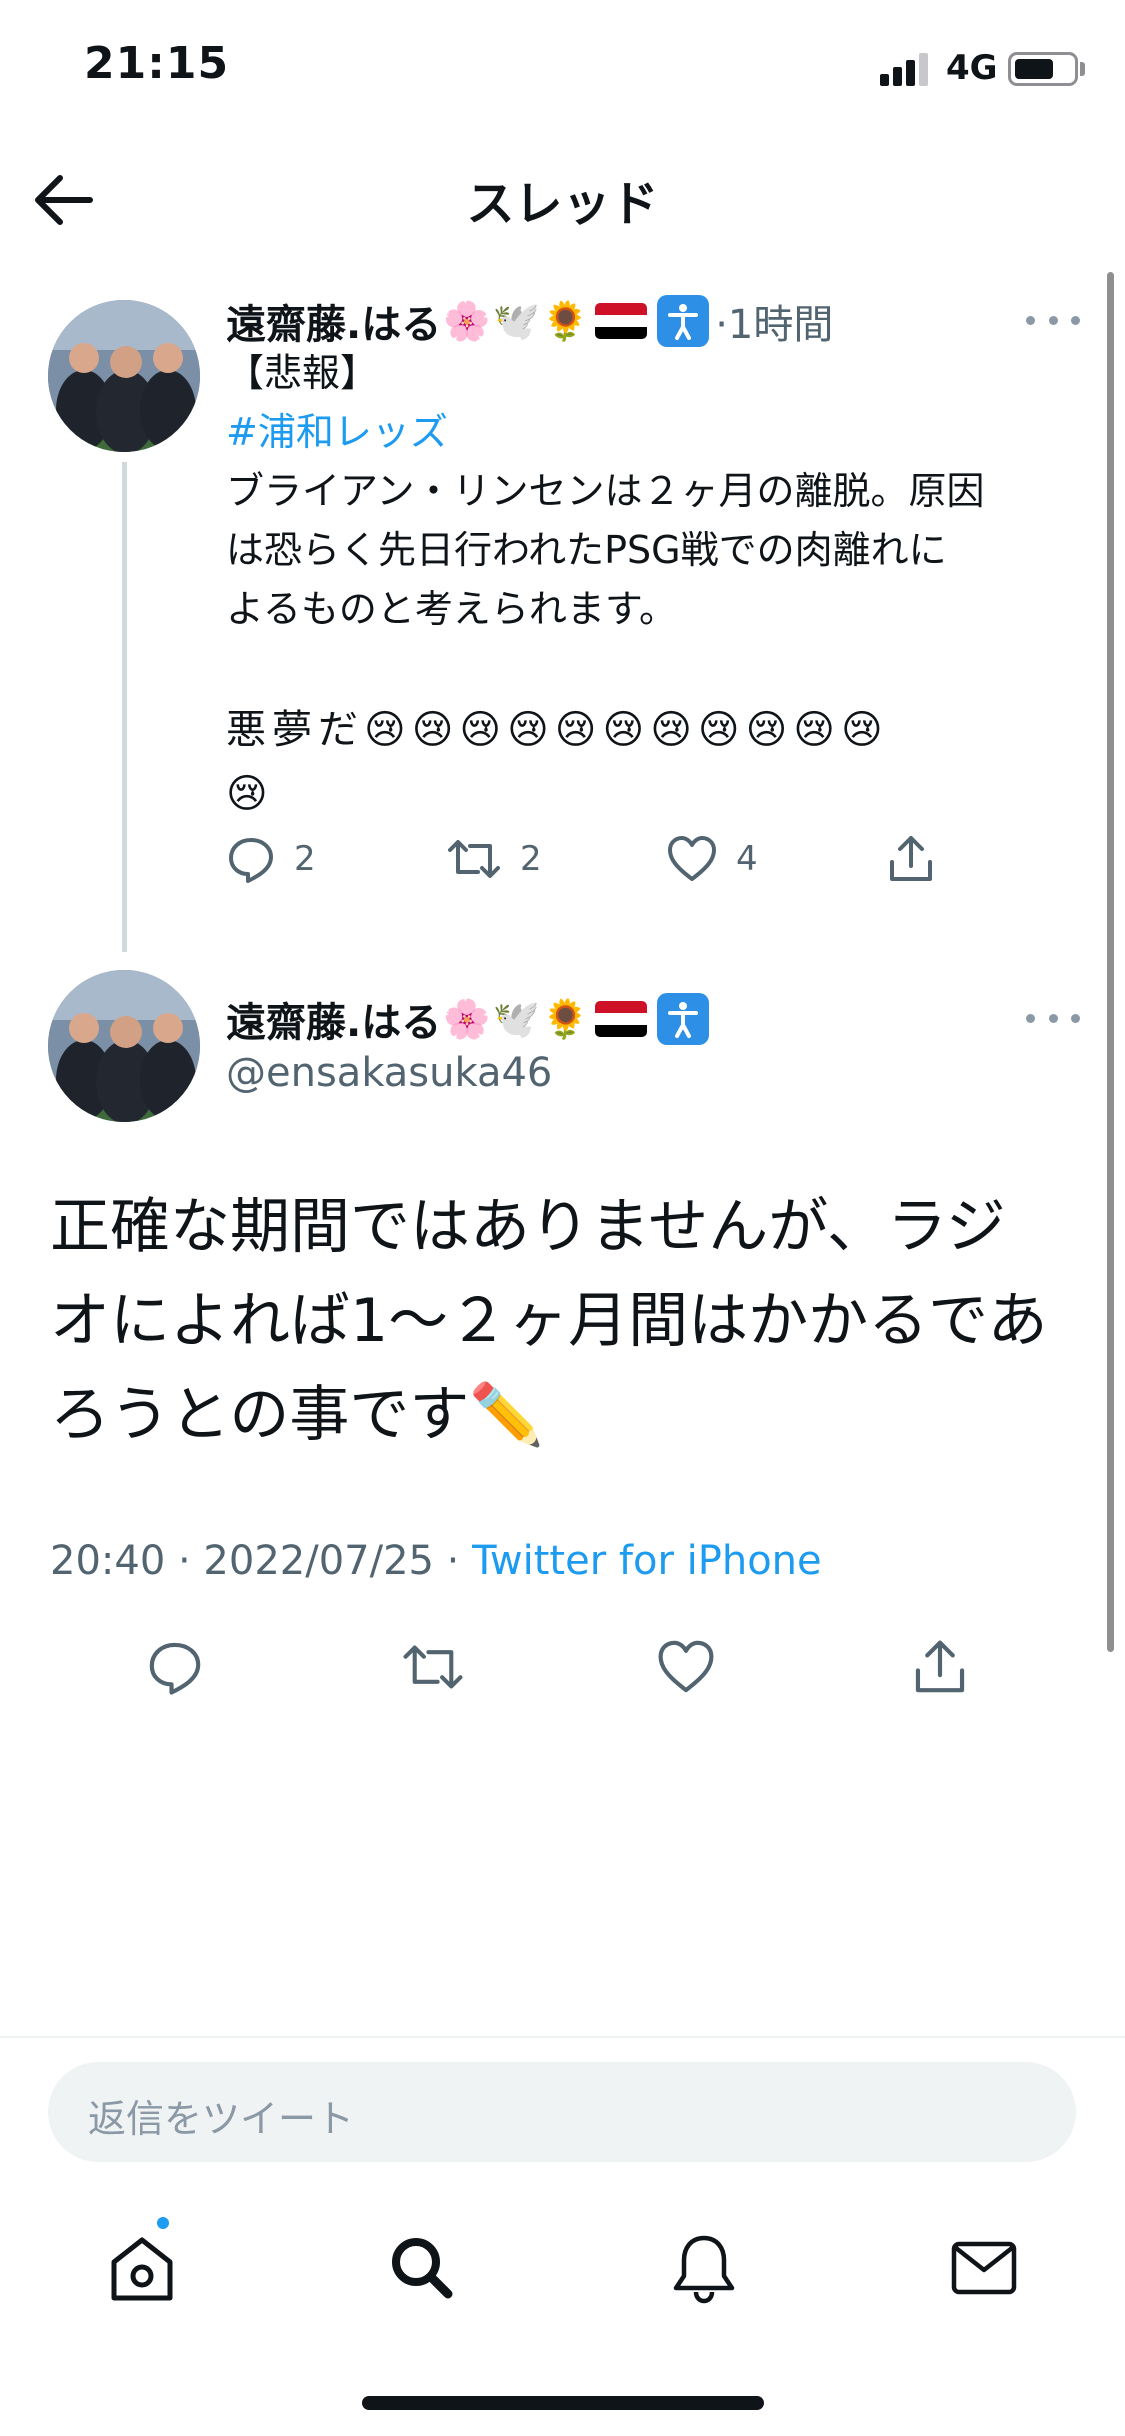 The image size is (1125, 2436). Describe the element at coordinates (647, 1561) in the screenshot. I see `tweet-source-link: Twitter for iPhone` at that location.